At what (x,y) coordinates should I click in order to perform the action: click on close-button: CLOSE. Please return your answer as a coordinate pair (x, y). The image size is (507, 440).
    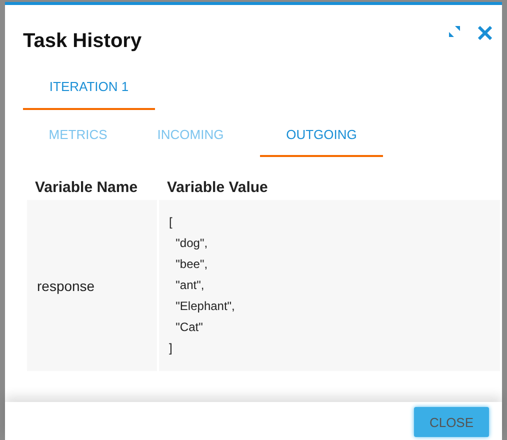
    Looking at the image, I should click on (451, 422).